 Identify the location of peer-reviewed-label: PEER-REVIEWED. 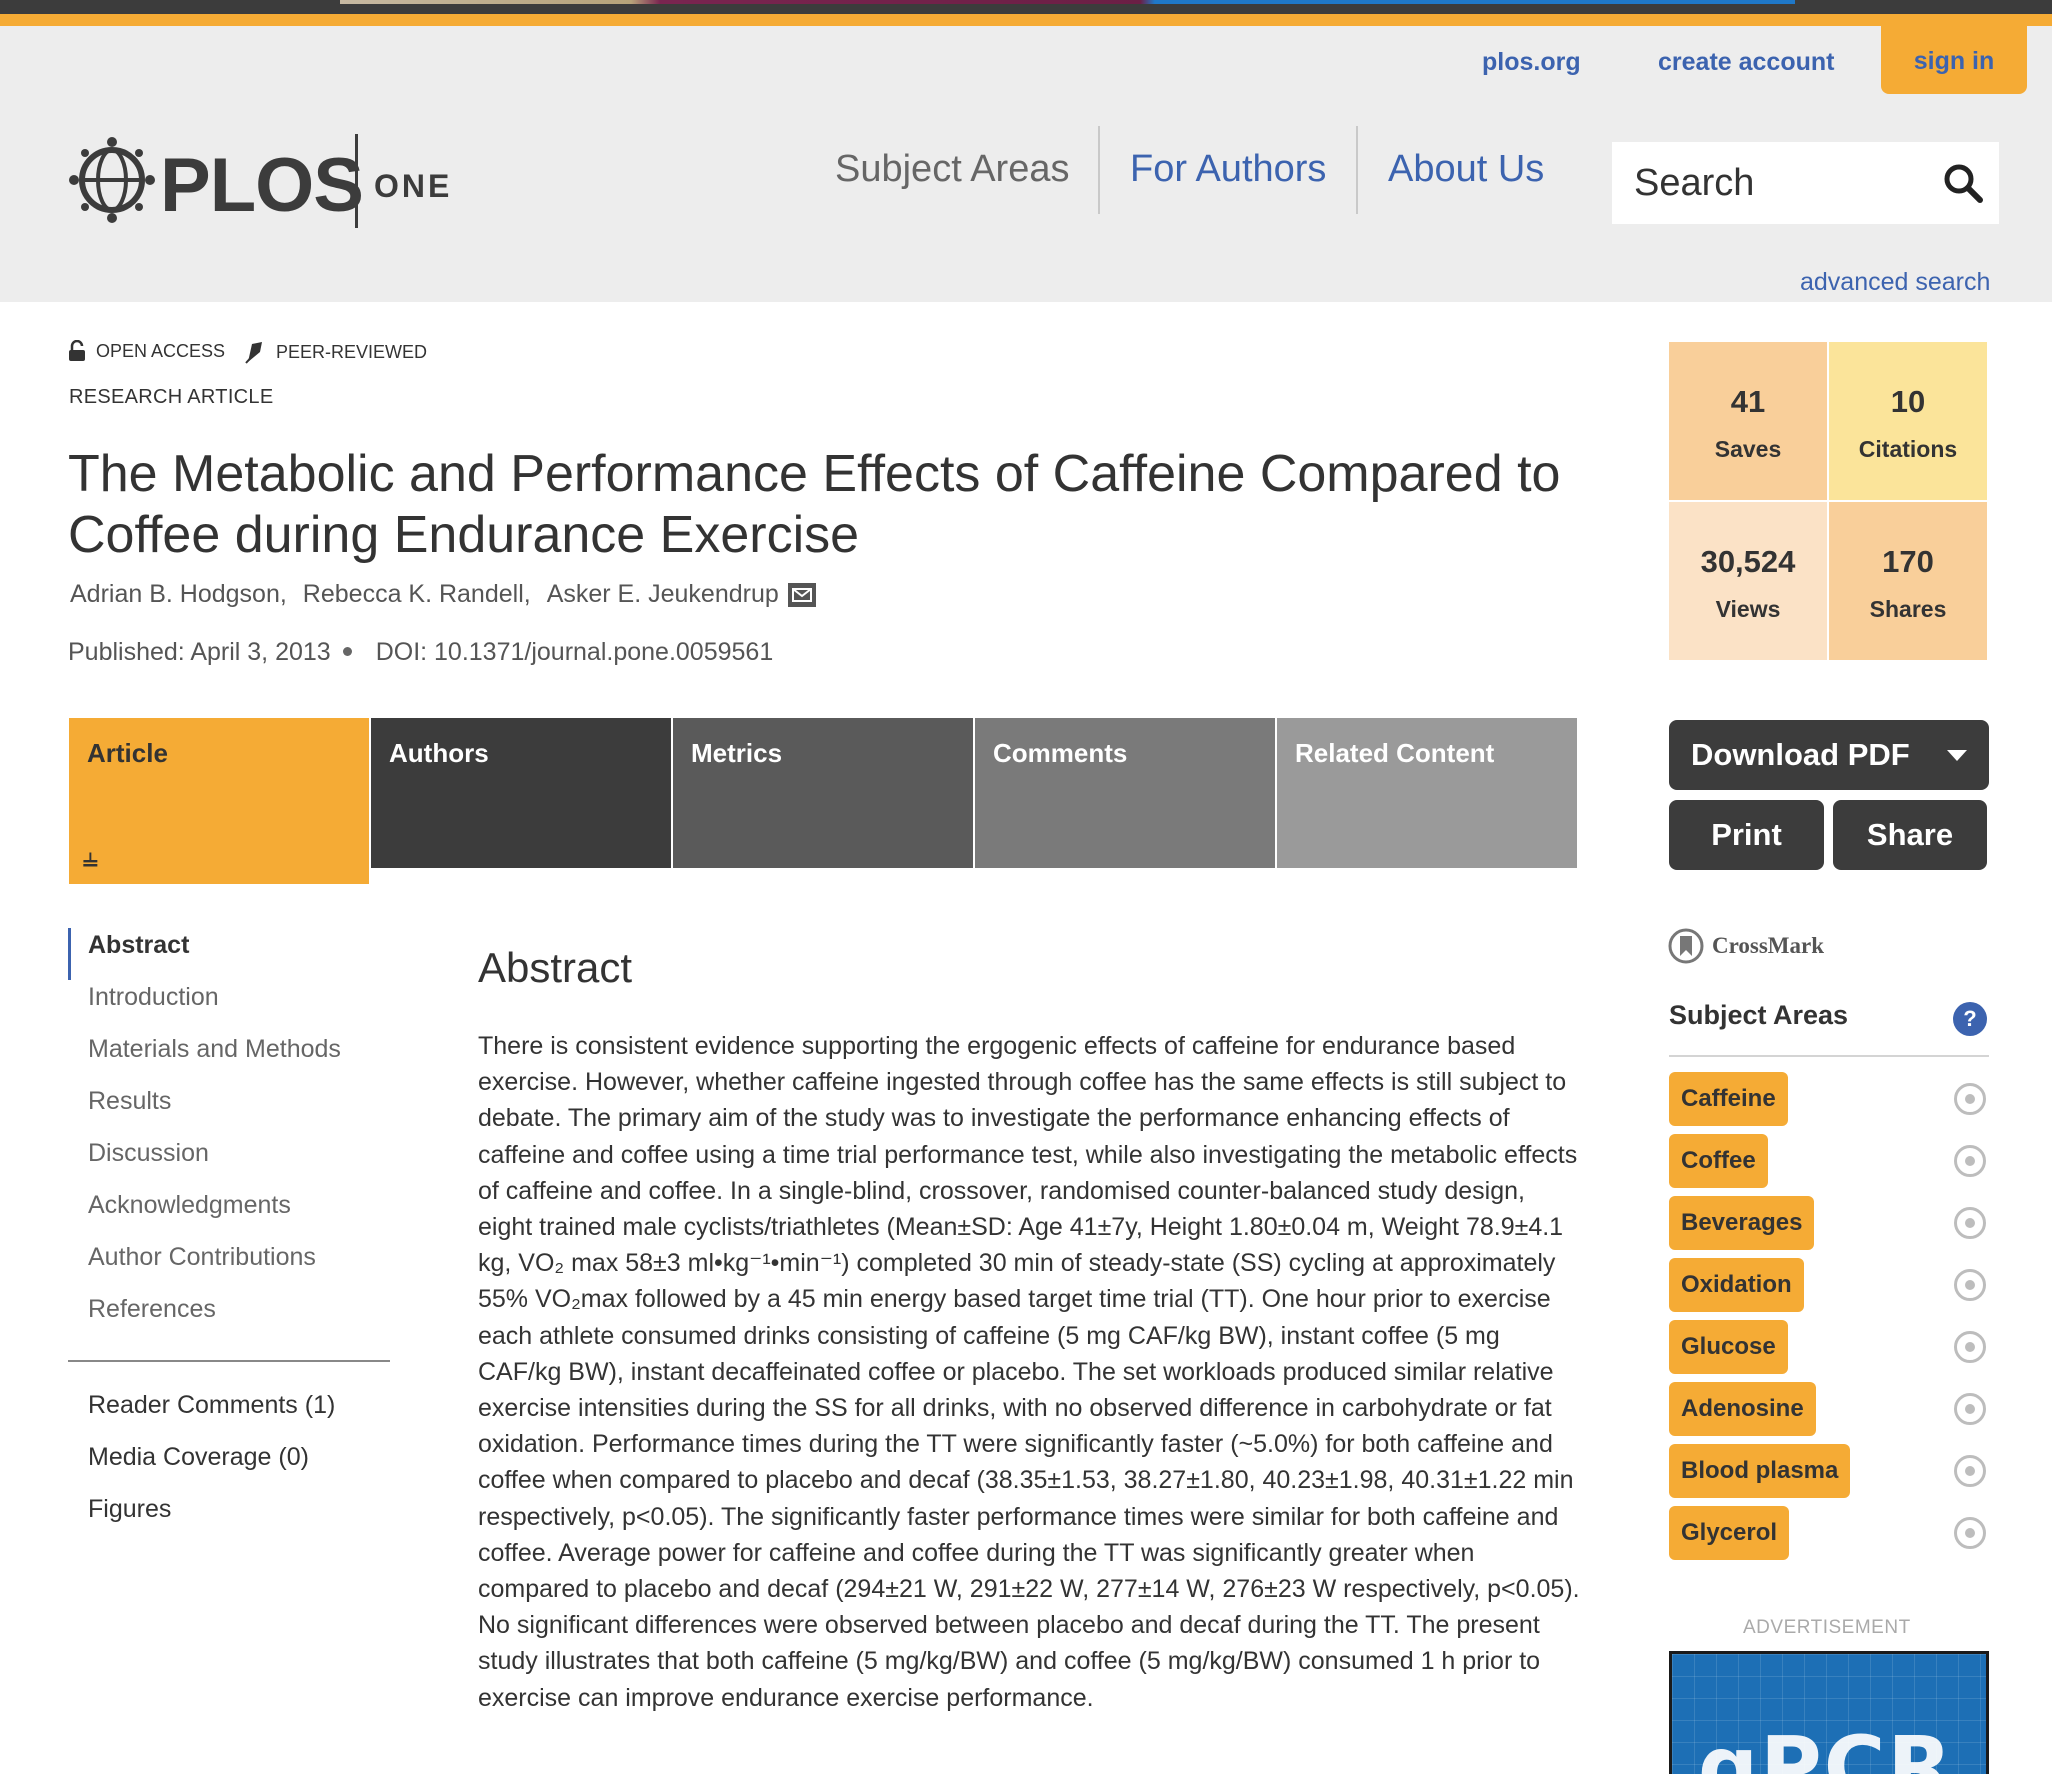
(352, 351).